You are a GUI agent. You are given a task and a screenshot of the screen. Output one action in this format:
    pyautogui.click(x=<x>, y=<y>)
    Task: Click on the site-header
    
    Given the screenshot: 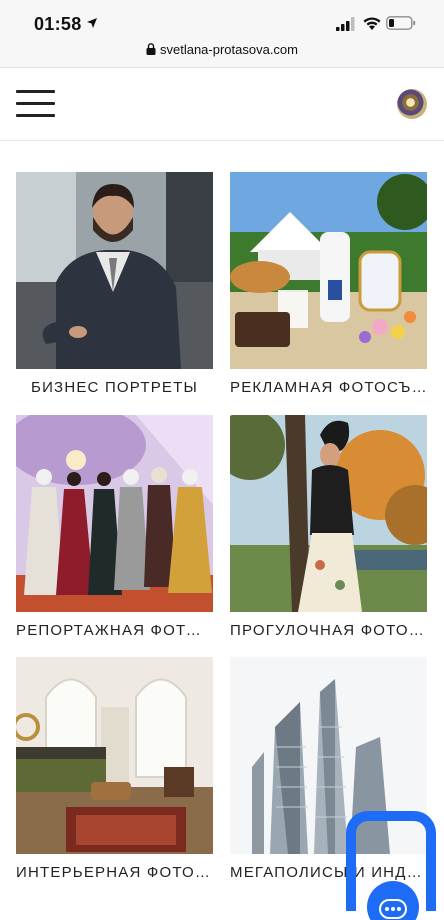 What is the action you would take?
    pyautogui.click(x=222, y=105)
    